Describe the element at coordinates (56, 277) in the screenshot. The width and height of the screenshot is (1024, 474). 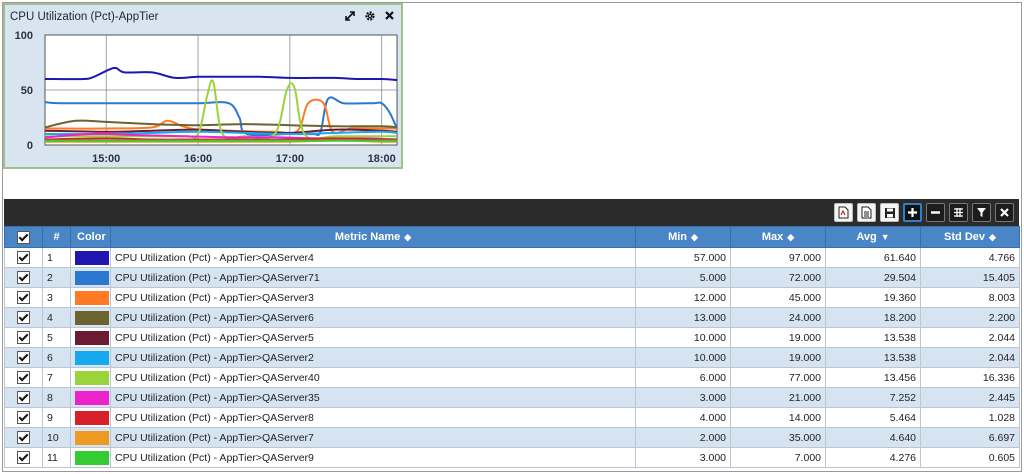
I see `row-number: 2` at that location.